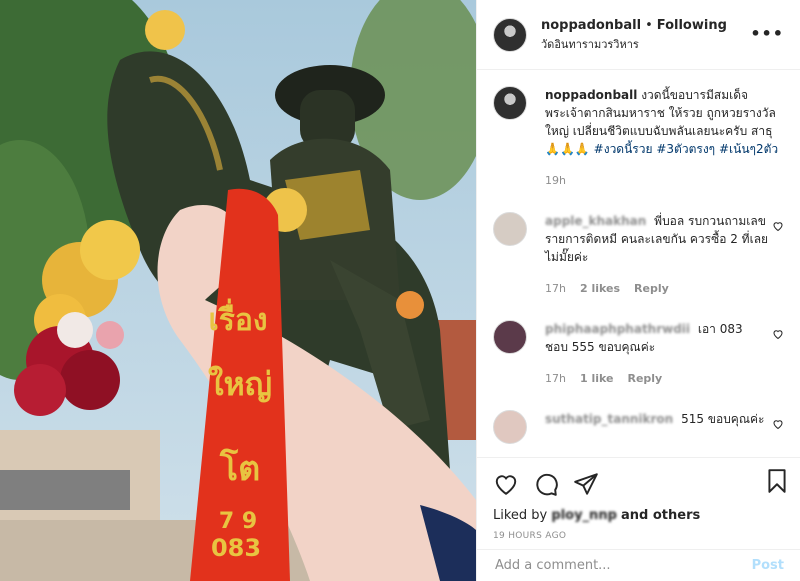 The width and height of the screenshot is (800, 581). I want to click on bookmark-icon, so click(777, 481).